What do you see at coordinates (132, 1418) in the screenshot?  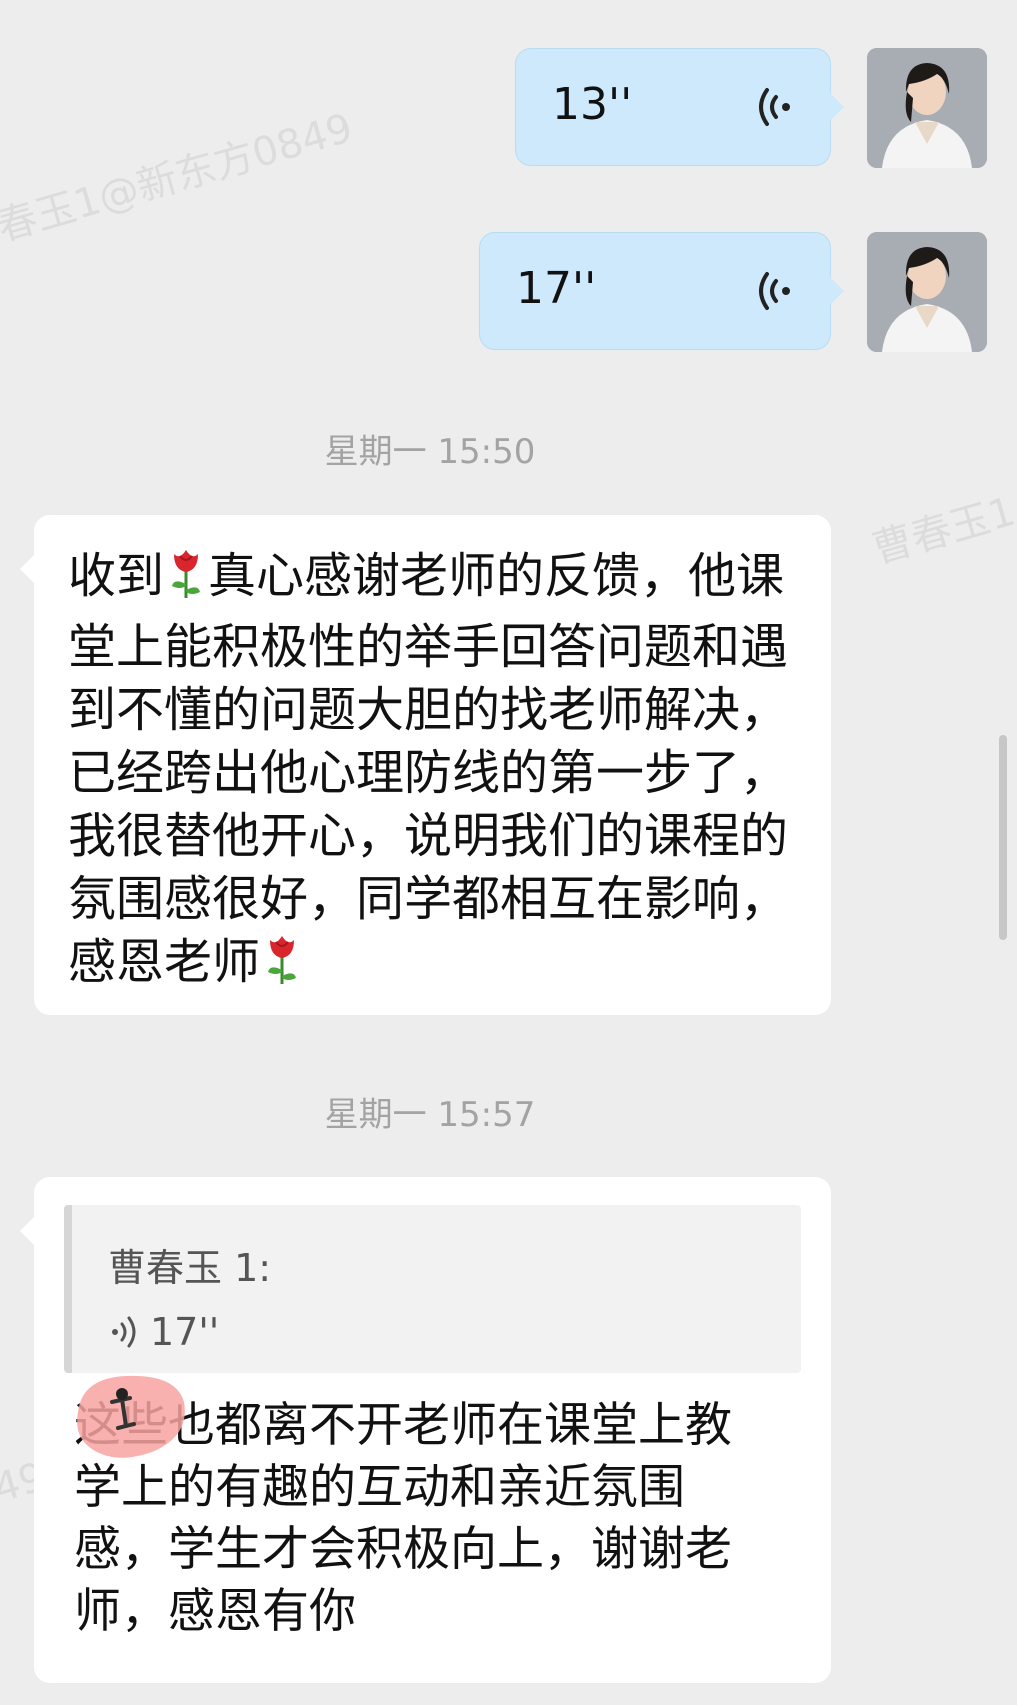 I see `sticker-overlay` at bounding box center [132, 1418].